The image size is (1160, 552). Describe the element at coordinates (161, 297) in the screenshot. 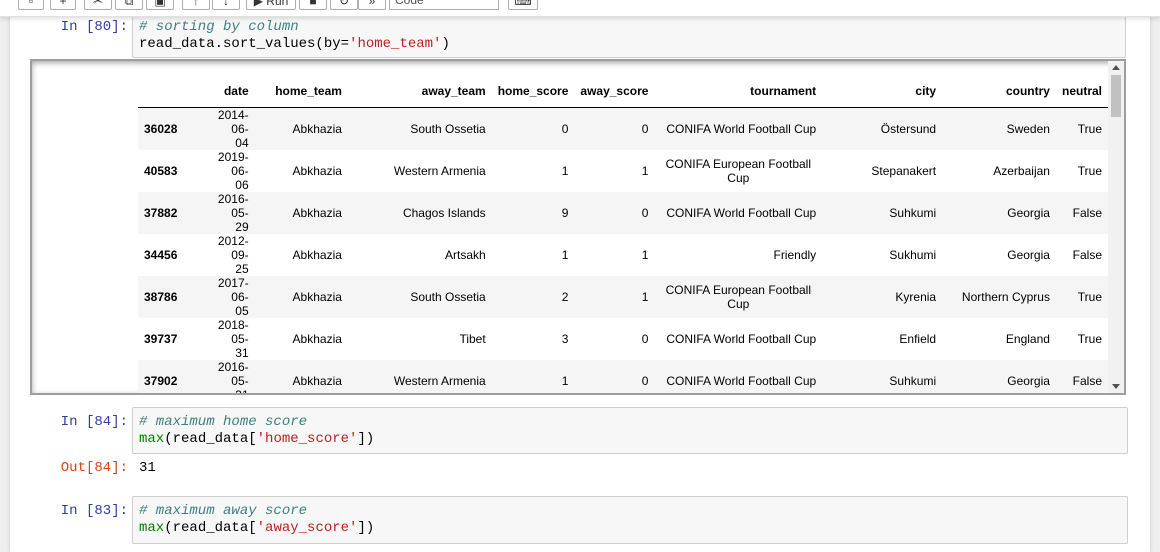

I see `row-index-text: 38786` at that location.